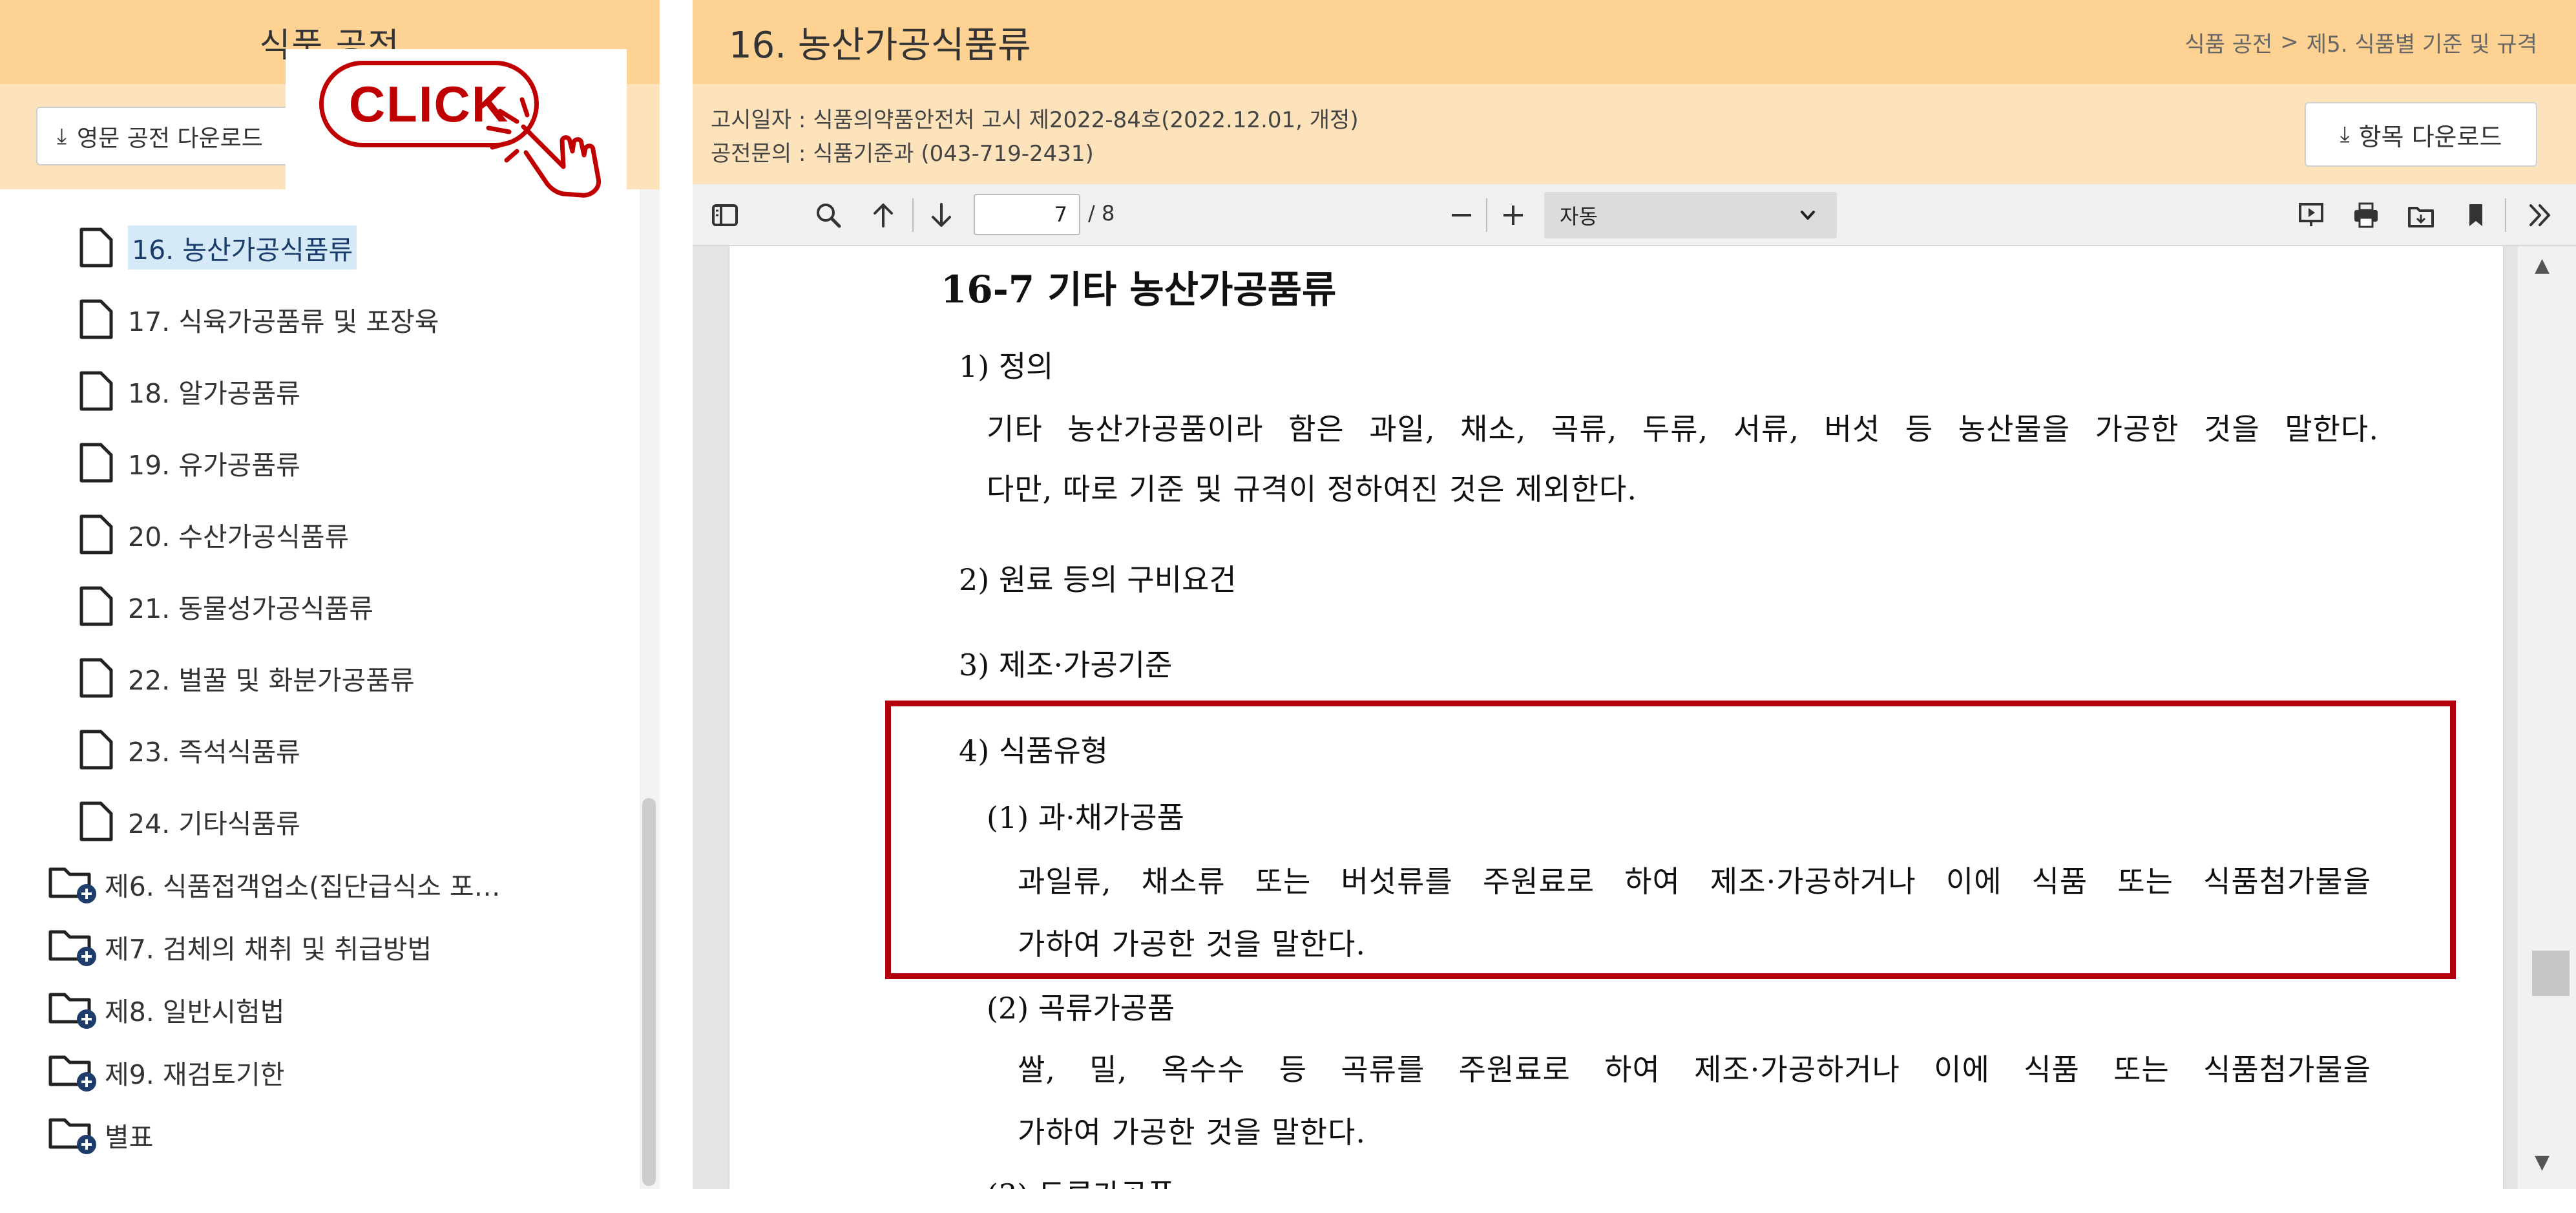  I want to click on zoom-out-icon, so click(1461, 215).